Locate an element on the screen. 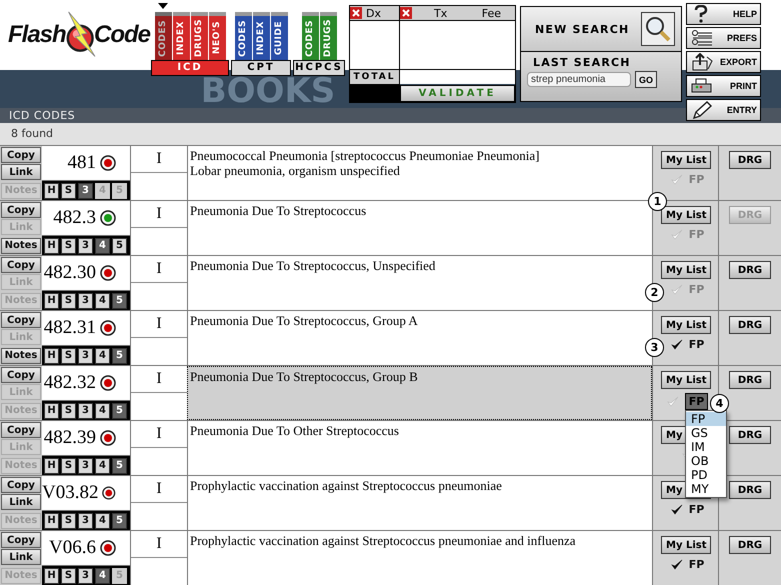  description-text: Prophylactic vaccination against Streptococcus pneumoniae is located at coordinates (346, 485).